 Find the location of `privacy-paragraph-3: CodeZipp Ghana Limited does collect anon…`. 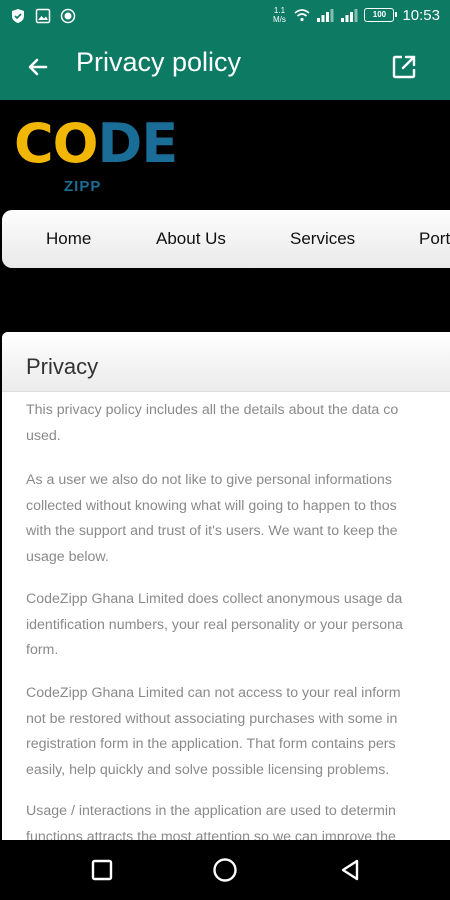

privacy-paragraph-3: CodeZipp Ghana Limited does collect anon… is located at coordinates (214, 624).